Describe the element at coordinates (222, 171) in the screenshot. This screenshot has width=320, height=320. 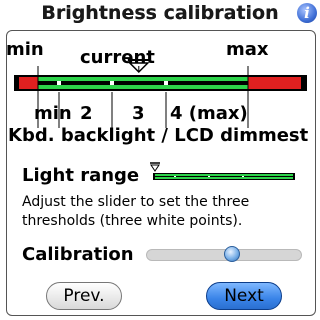
I see `light-range-indicator` at that location.